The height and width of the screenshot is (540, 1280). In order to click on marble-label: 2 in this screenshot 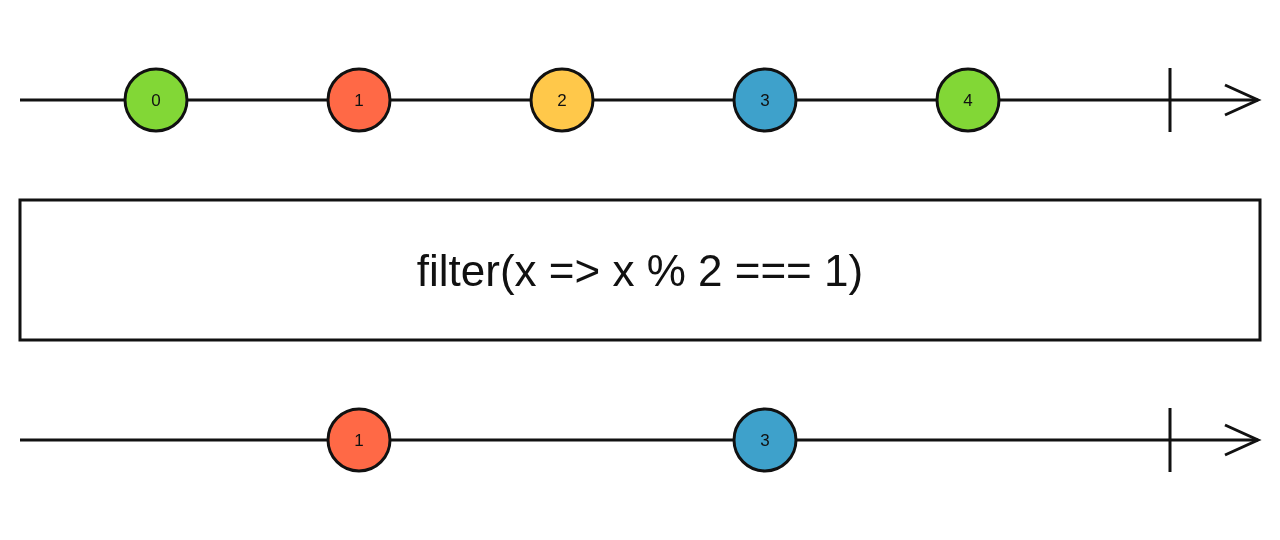, I will do `click(562, 100)`.